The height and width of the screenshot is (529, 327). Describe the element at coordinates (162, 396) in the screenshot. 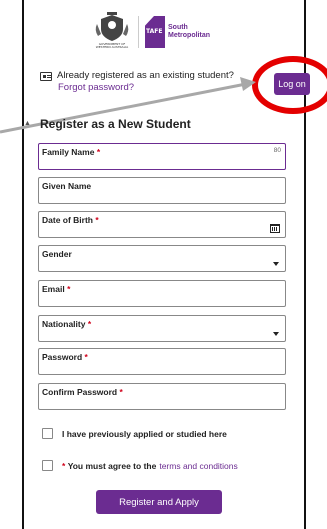

I see `confirm-password-field: Confirm Password *` at that location.